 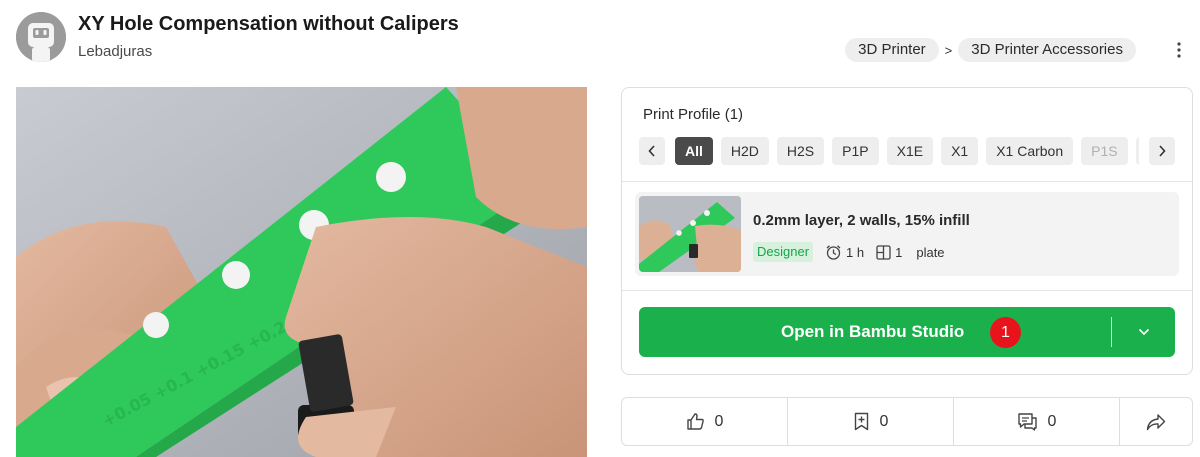 I want to click on collect-button: 0, so click(x=871, y=421).